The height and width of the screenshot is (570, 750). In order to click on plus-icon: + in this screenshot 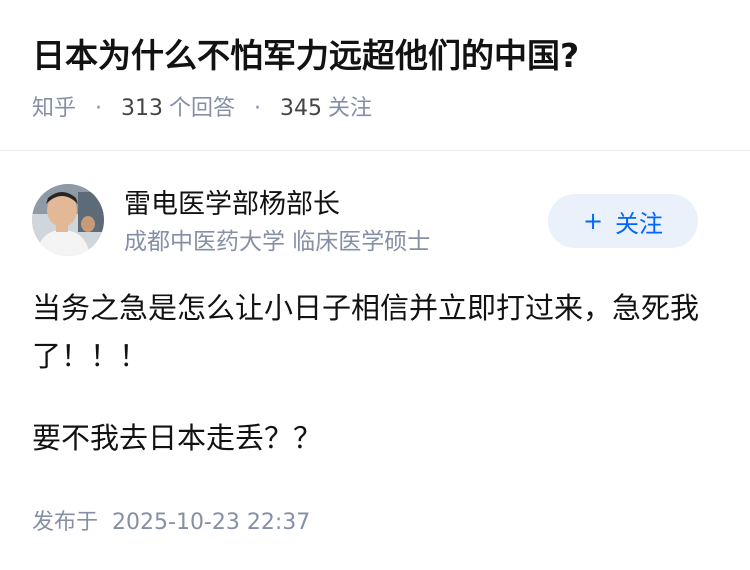, I will do `click(593, 221)`.